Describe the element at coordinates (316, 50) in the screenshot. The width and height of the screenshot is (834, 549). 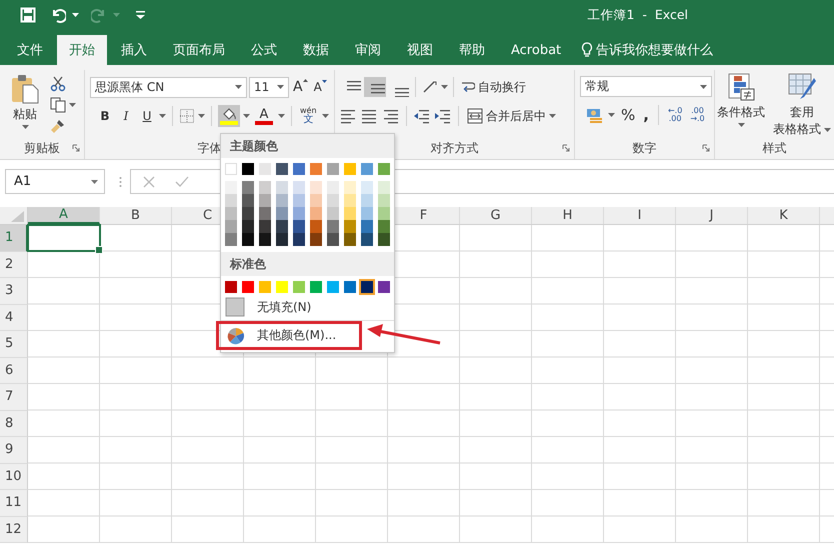
I see `ribbon-tab: 数据` at that location.